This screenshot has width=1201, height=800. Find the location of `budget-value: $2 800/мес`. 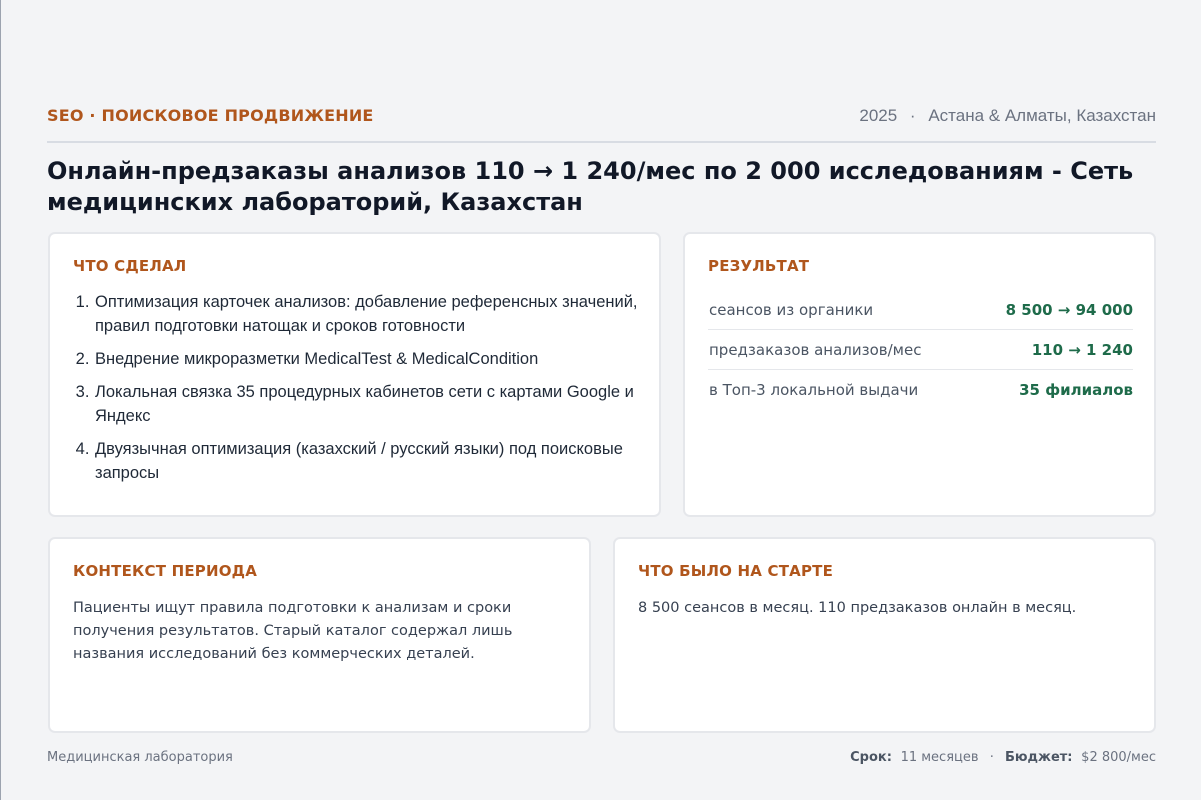

budget-value: $2 800/мес is located at coordinates (1118, 757).